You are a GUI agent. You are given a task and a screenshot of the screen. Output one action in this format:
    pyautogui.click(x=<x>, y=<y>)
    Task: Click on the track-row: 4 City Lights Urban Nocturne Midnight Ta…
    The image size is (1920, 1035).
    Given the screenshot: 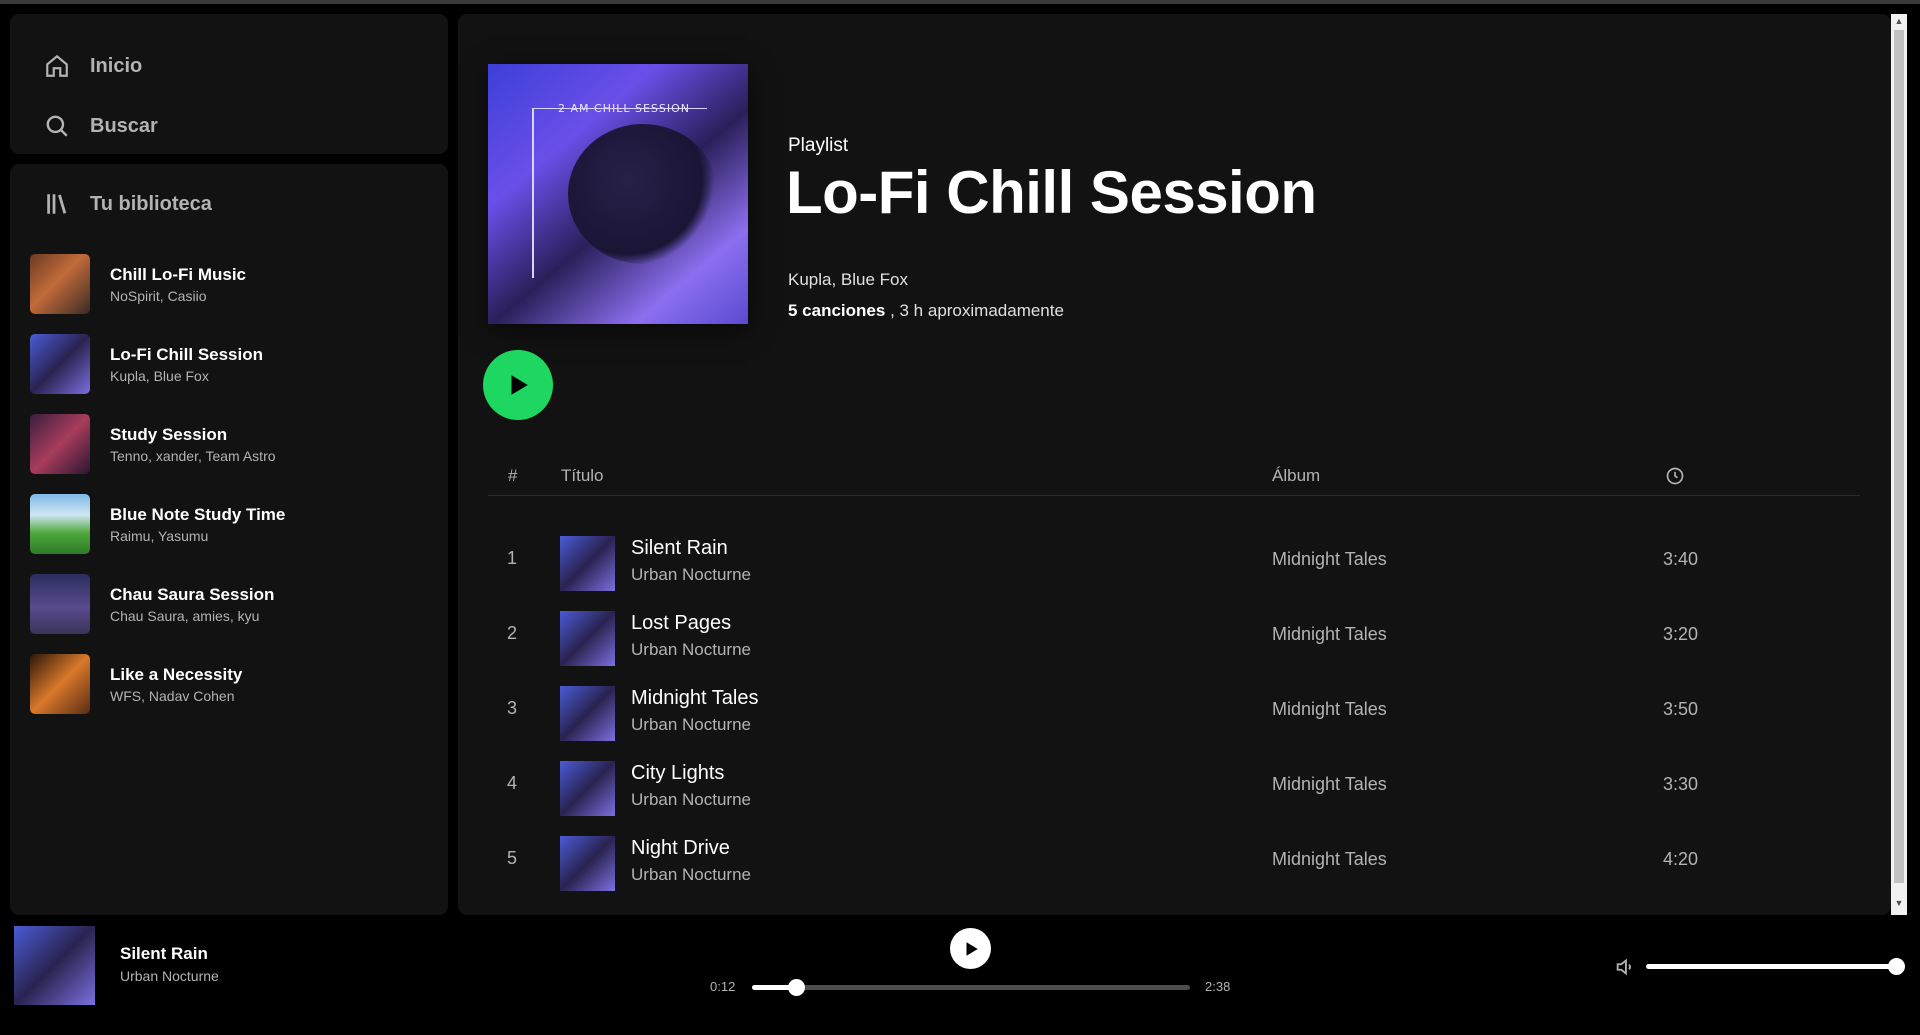 What is the action you would take?
    pyautogui.click(x=1174, y=784)
    